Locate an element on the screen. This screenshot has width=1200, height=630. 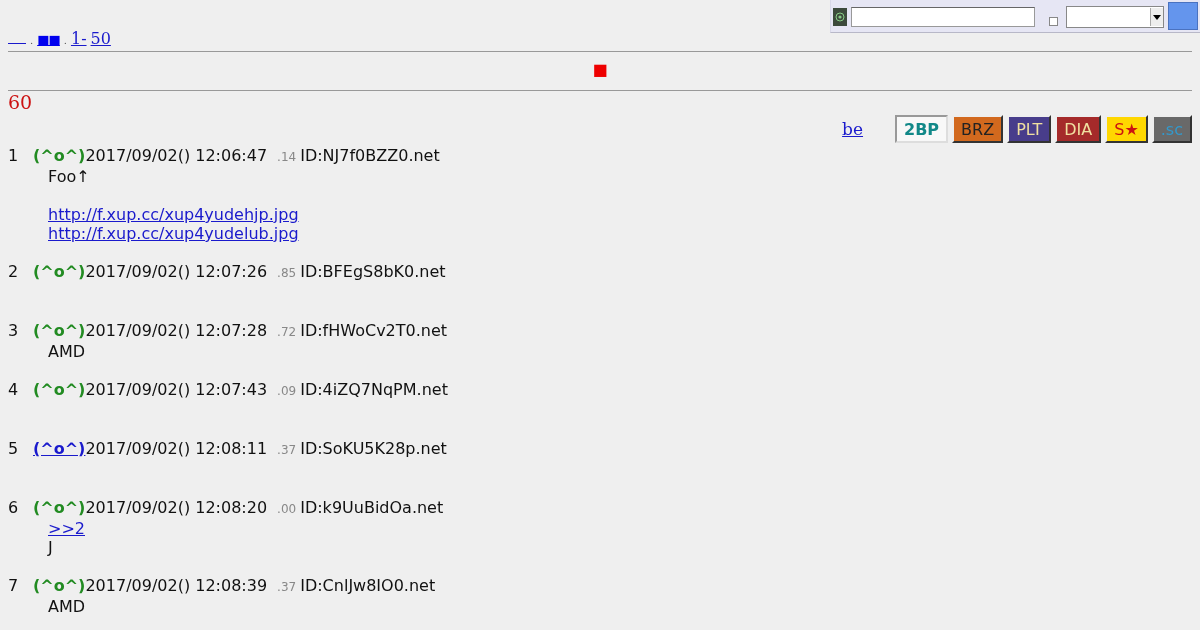
poster-name-link: (^o^) is located at coordinates (59, 448).